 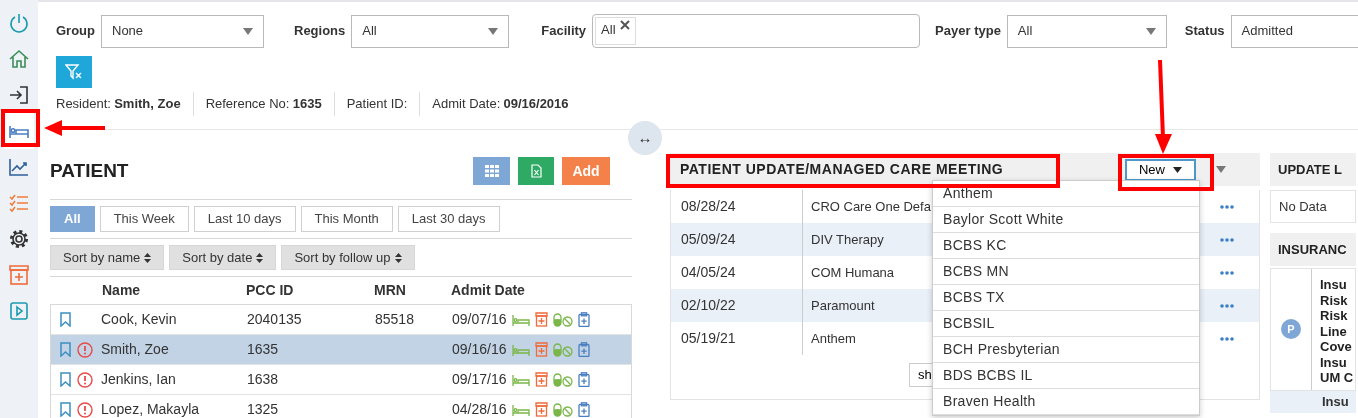 What do you see at coordinates (263, 379) in the screenshot?
I see `pcc-id: 1638` at bounding box center [263, 379].